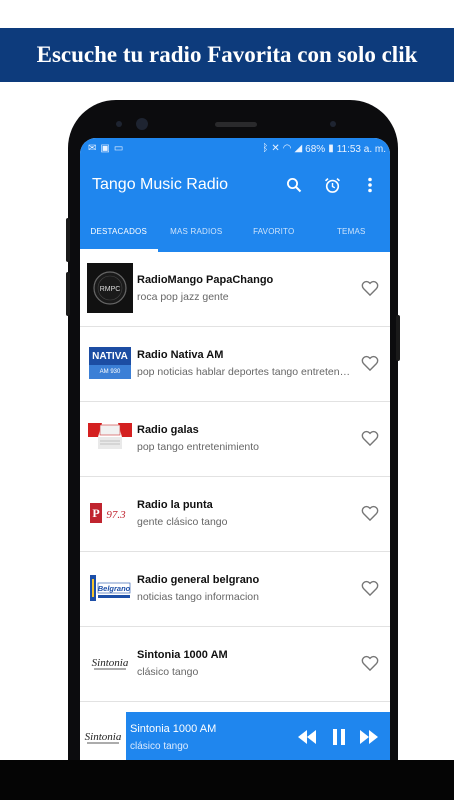 This screenshot has width=454, height=800. What do you see at coordinates (110, 372) in the screenshot?
I see `nativa-logo-sub: AM 930` at bounding box center [110, 372].